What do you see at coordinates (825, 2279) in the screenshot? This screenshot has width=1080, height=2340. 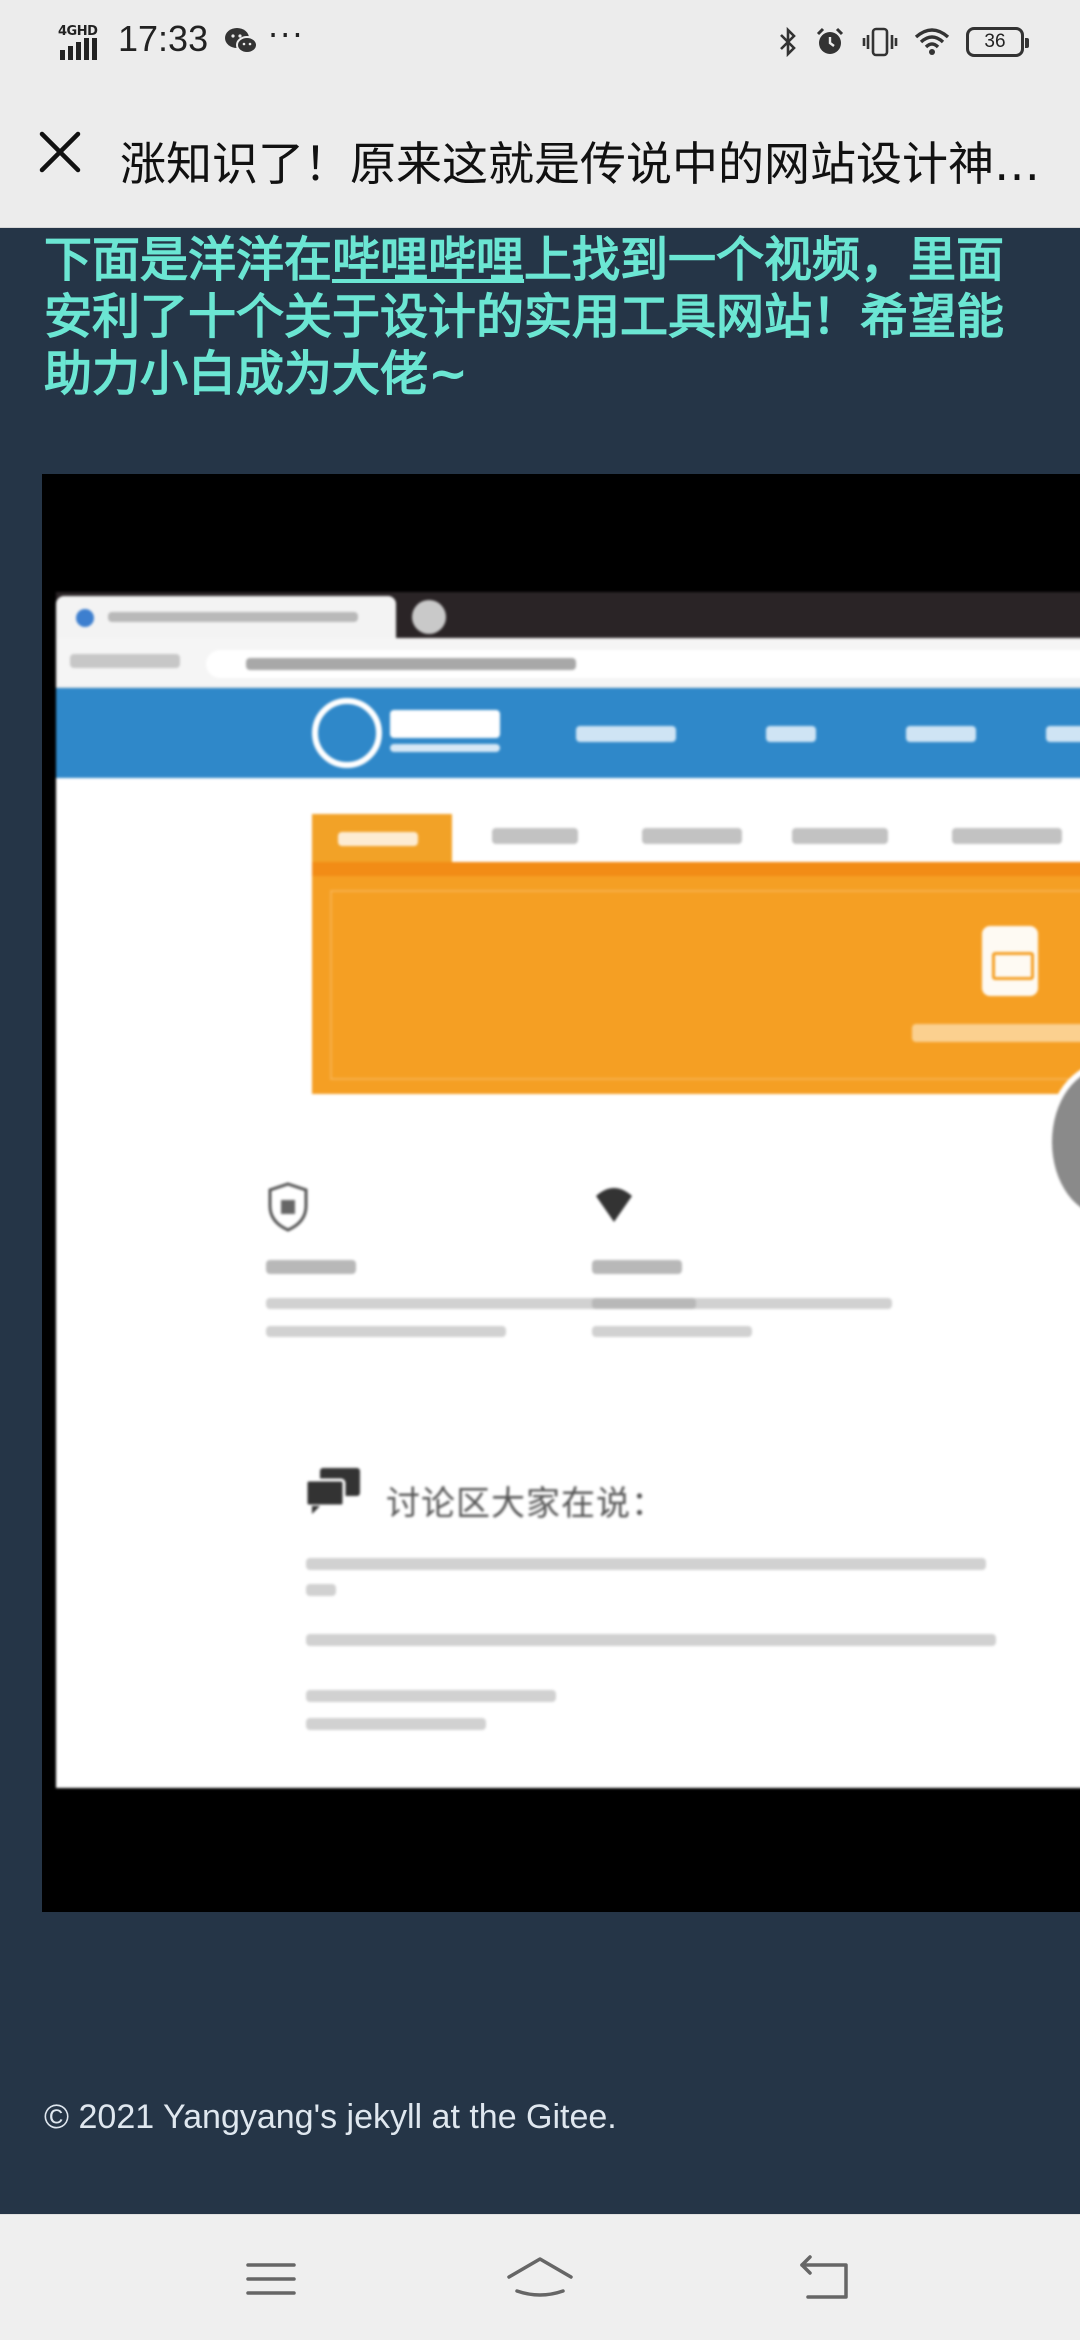 I see `back-icon` at bounding box center [825, 2279].